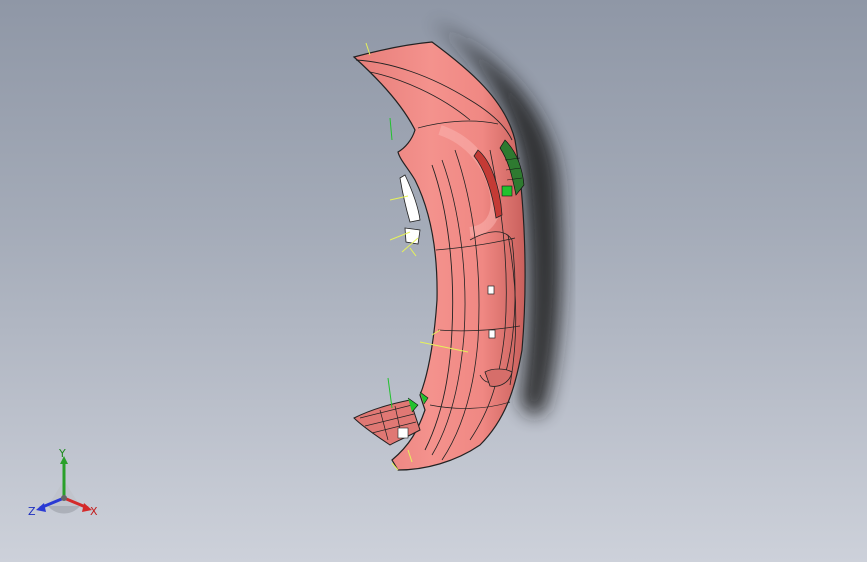  What do you see at coordinates (32, 511) in the screenshot?
I see `triad-z-label: Z` at bounding box center [32, 511].